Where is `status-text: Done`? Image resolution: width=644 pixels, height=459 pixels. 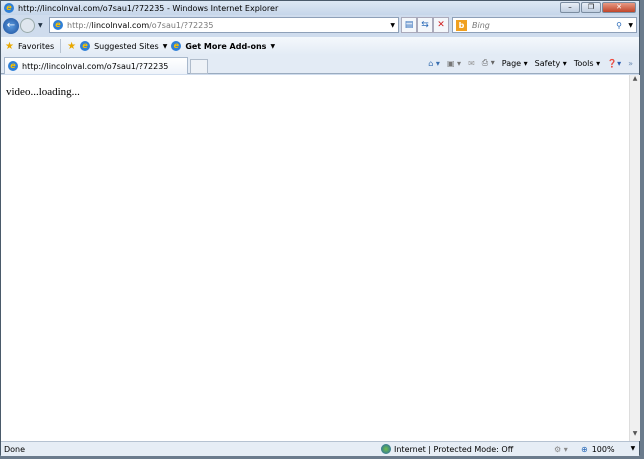 status-text: Done is located at coordinates (15, 449).